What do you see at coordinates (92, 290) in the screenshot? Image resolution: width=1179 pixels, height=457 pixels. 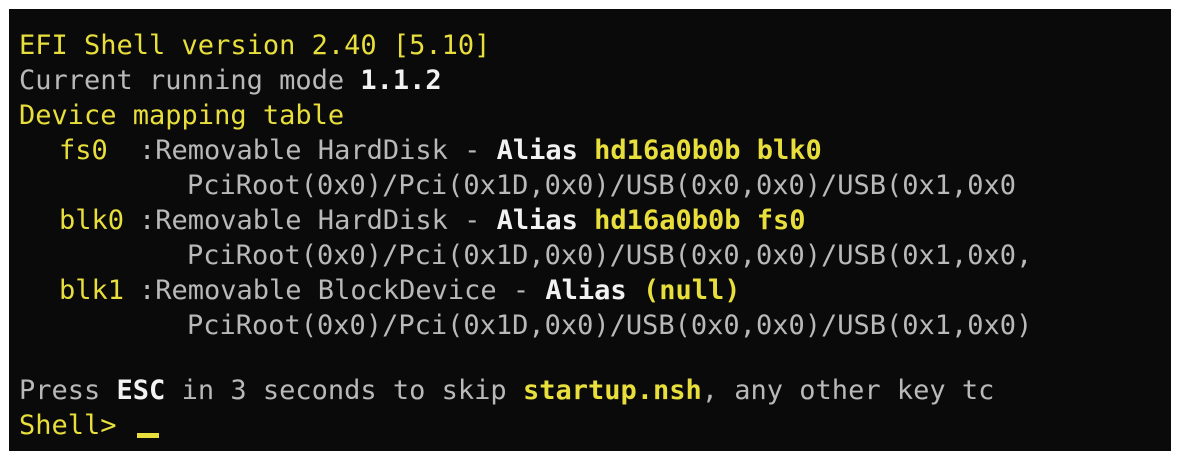 I see `mapping-name: blk1` at bounding box center [92, 290].